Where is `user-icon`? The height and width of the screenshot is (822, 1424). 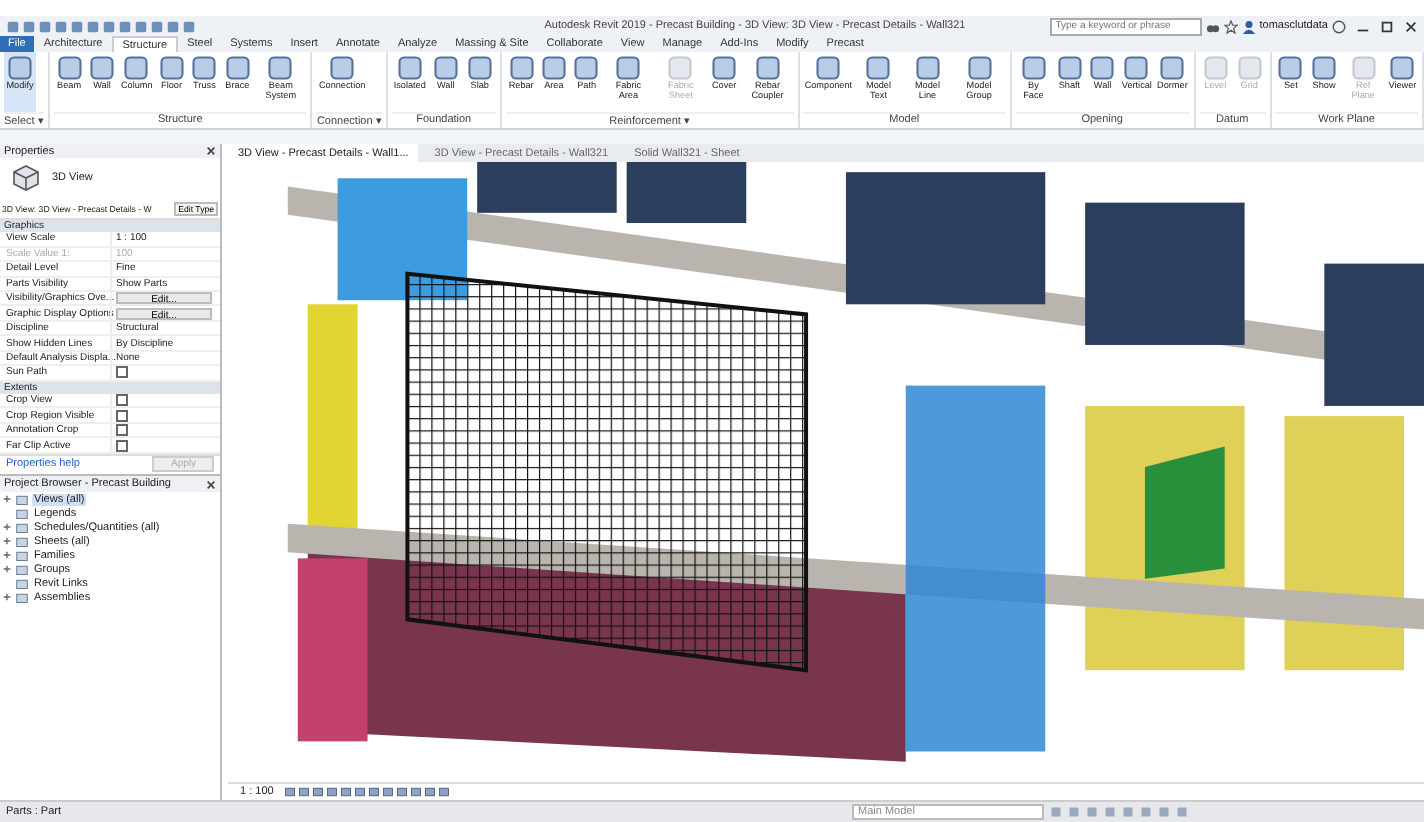
user-icon is located at coordinates (1248, 26).